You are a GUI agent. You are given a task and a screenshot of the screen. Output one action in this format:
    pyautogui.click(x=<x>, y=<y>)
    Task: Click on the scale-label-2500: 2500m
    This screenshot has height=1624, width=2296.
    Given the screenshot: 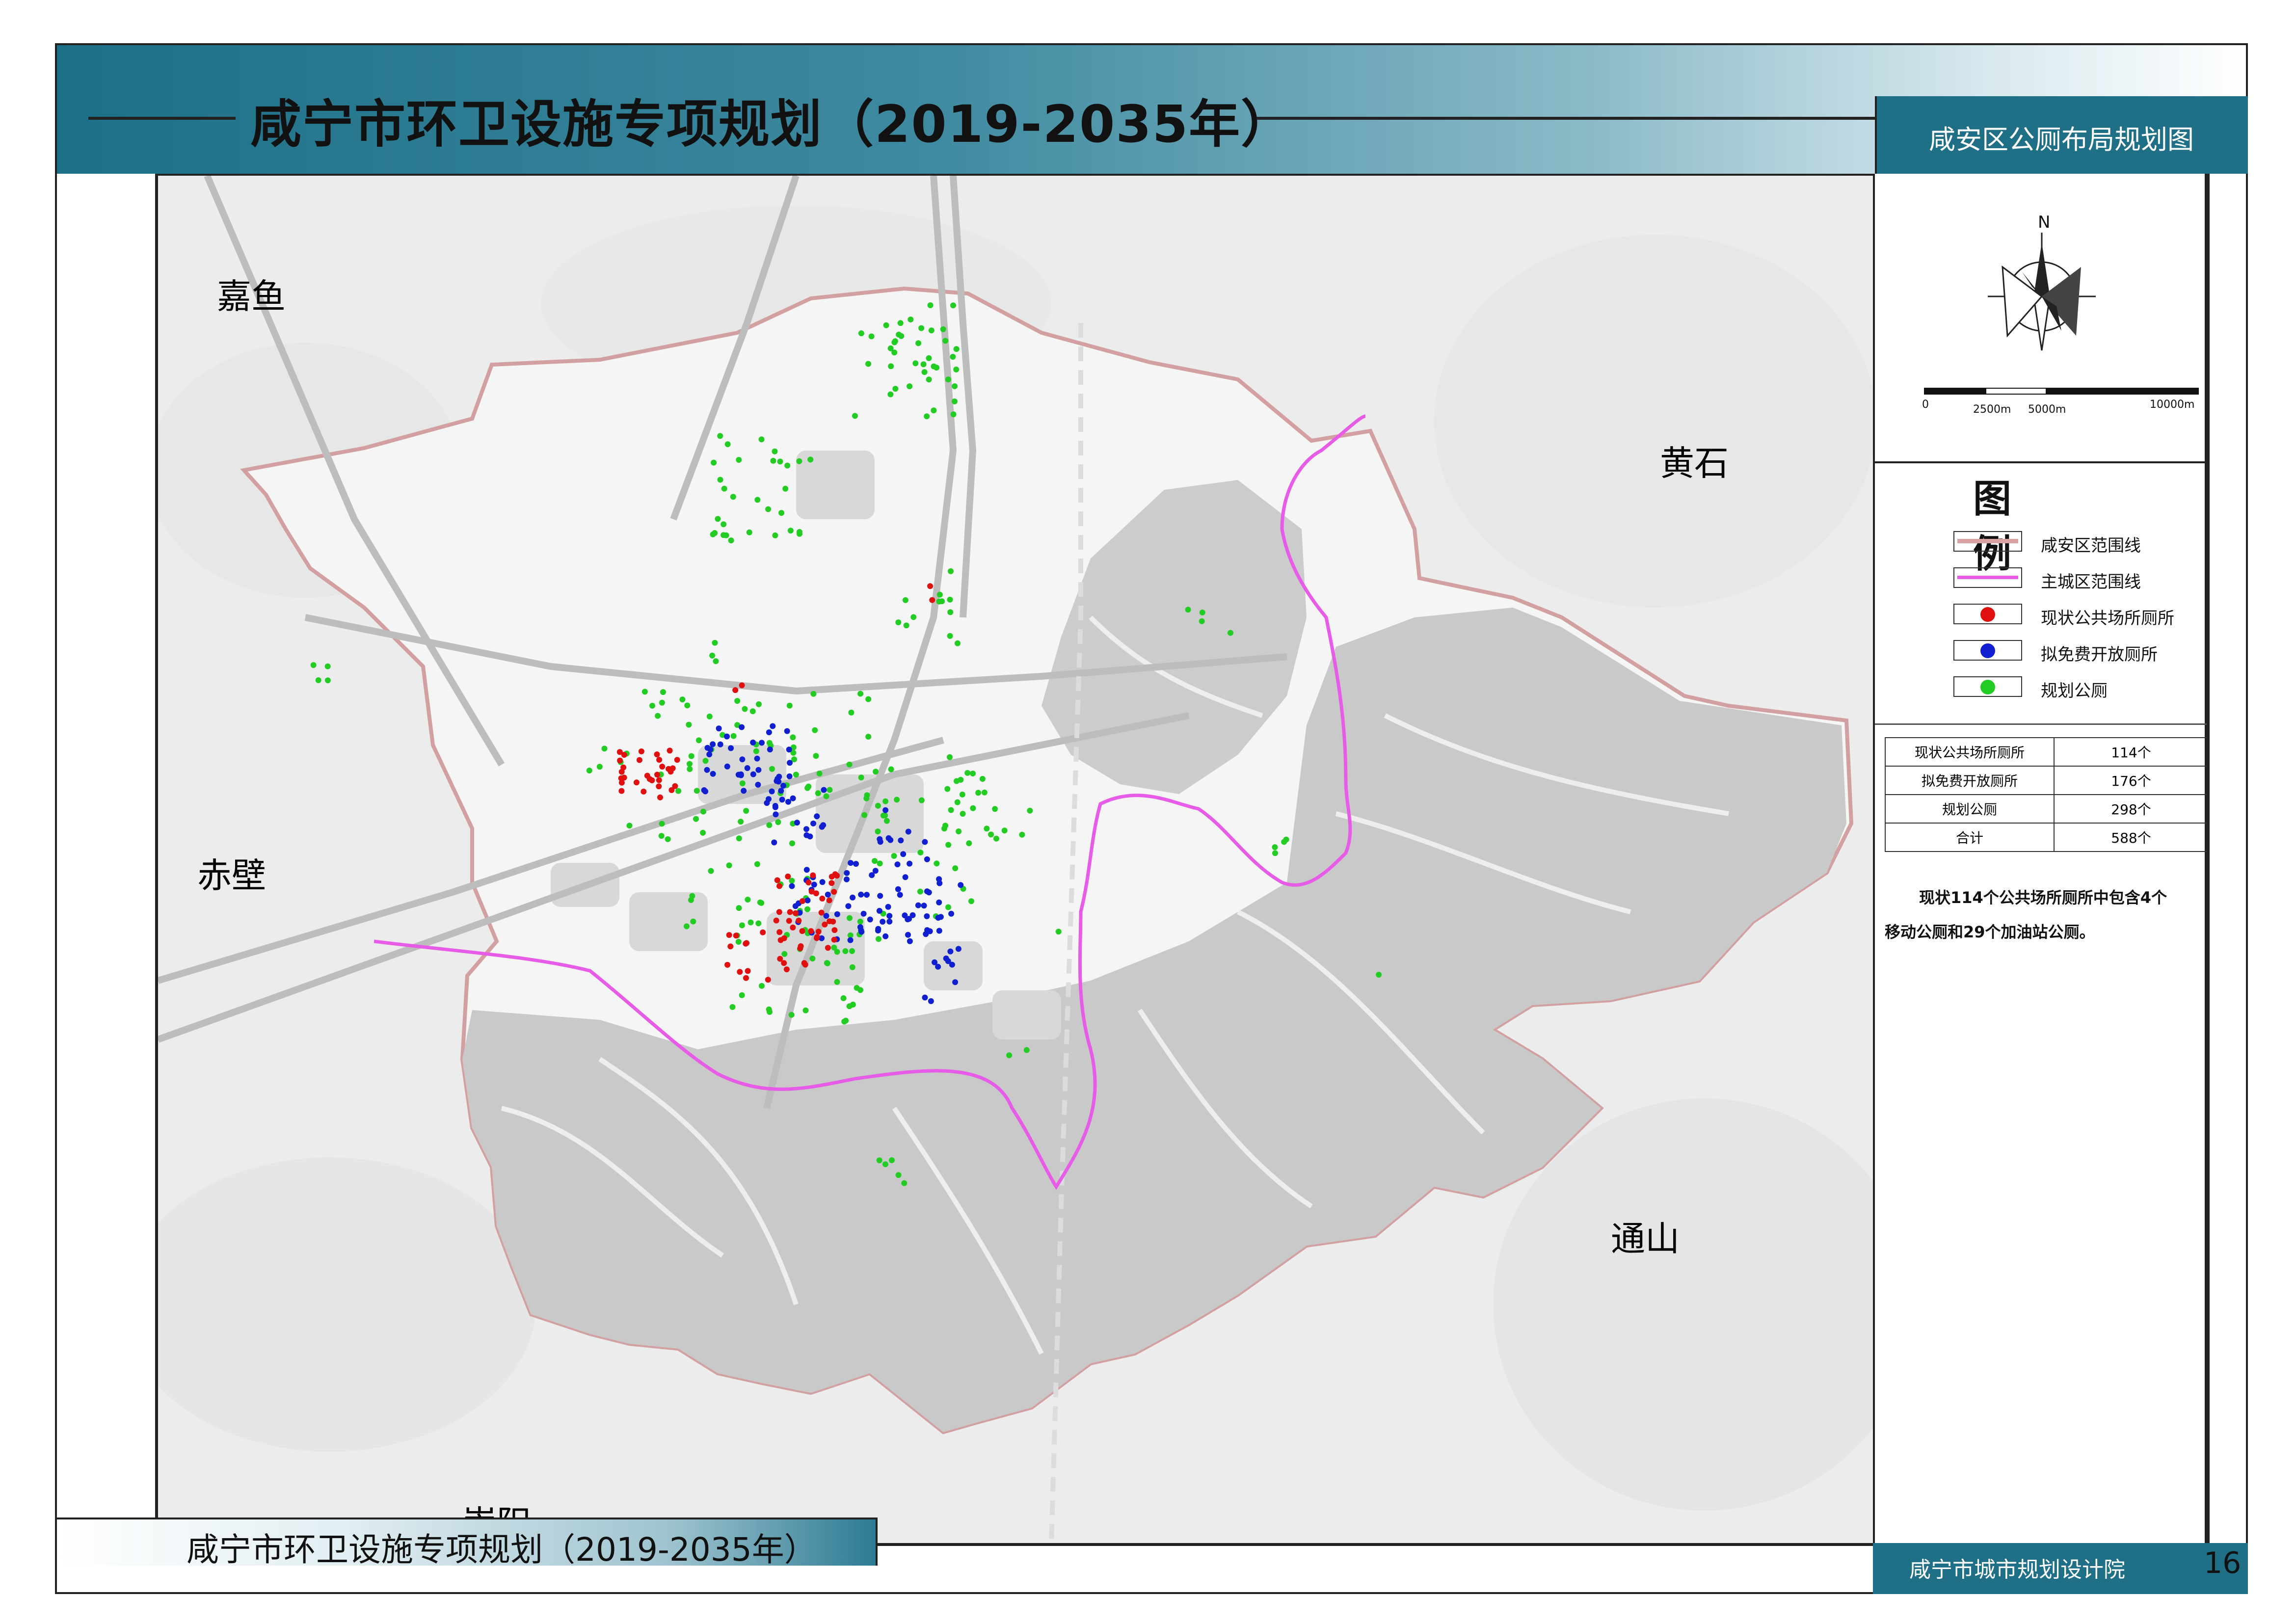 What is the action you would take?
    pyautogui.click(x=1992, y=410)
    